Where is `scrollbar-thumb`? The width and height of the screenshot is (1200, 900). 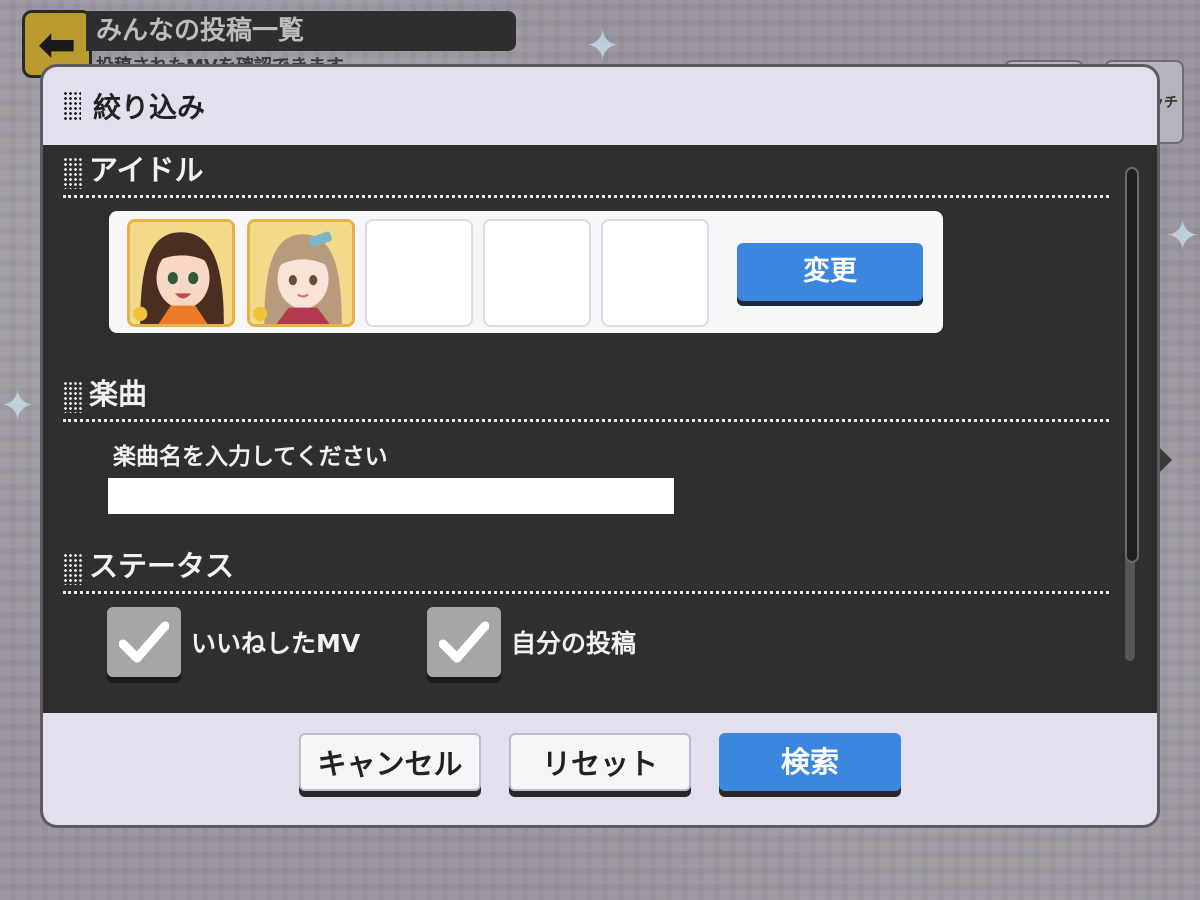 scrollbar-thumb is located at coordinates (1132, 365).